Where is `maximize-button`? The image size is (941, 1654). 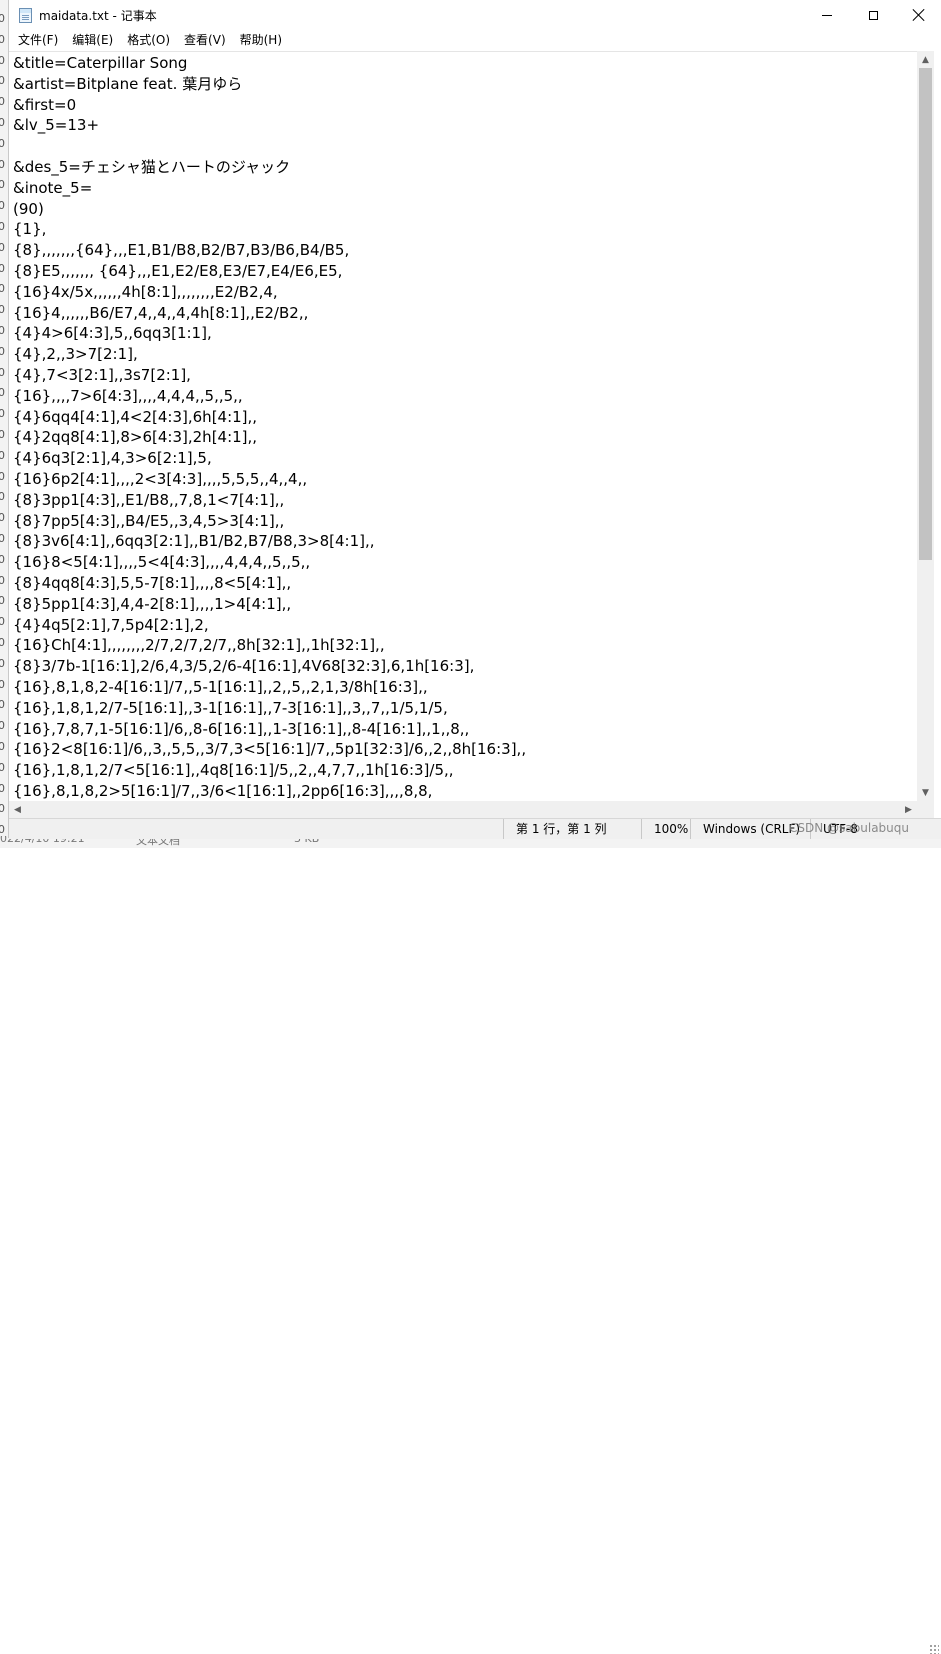
maximize-button is located at coordinates (873, 15).